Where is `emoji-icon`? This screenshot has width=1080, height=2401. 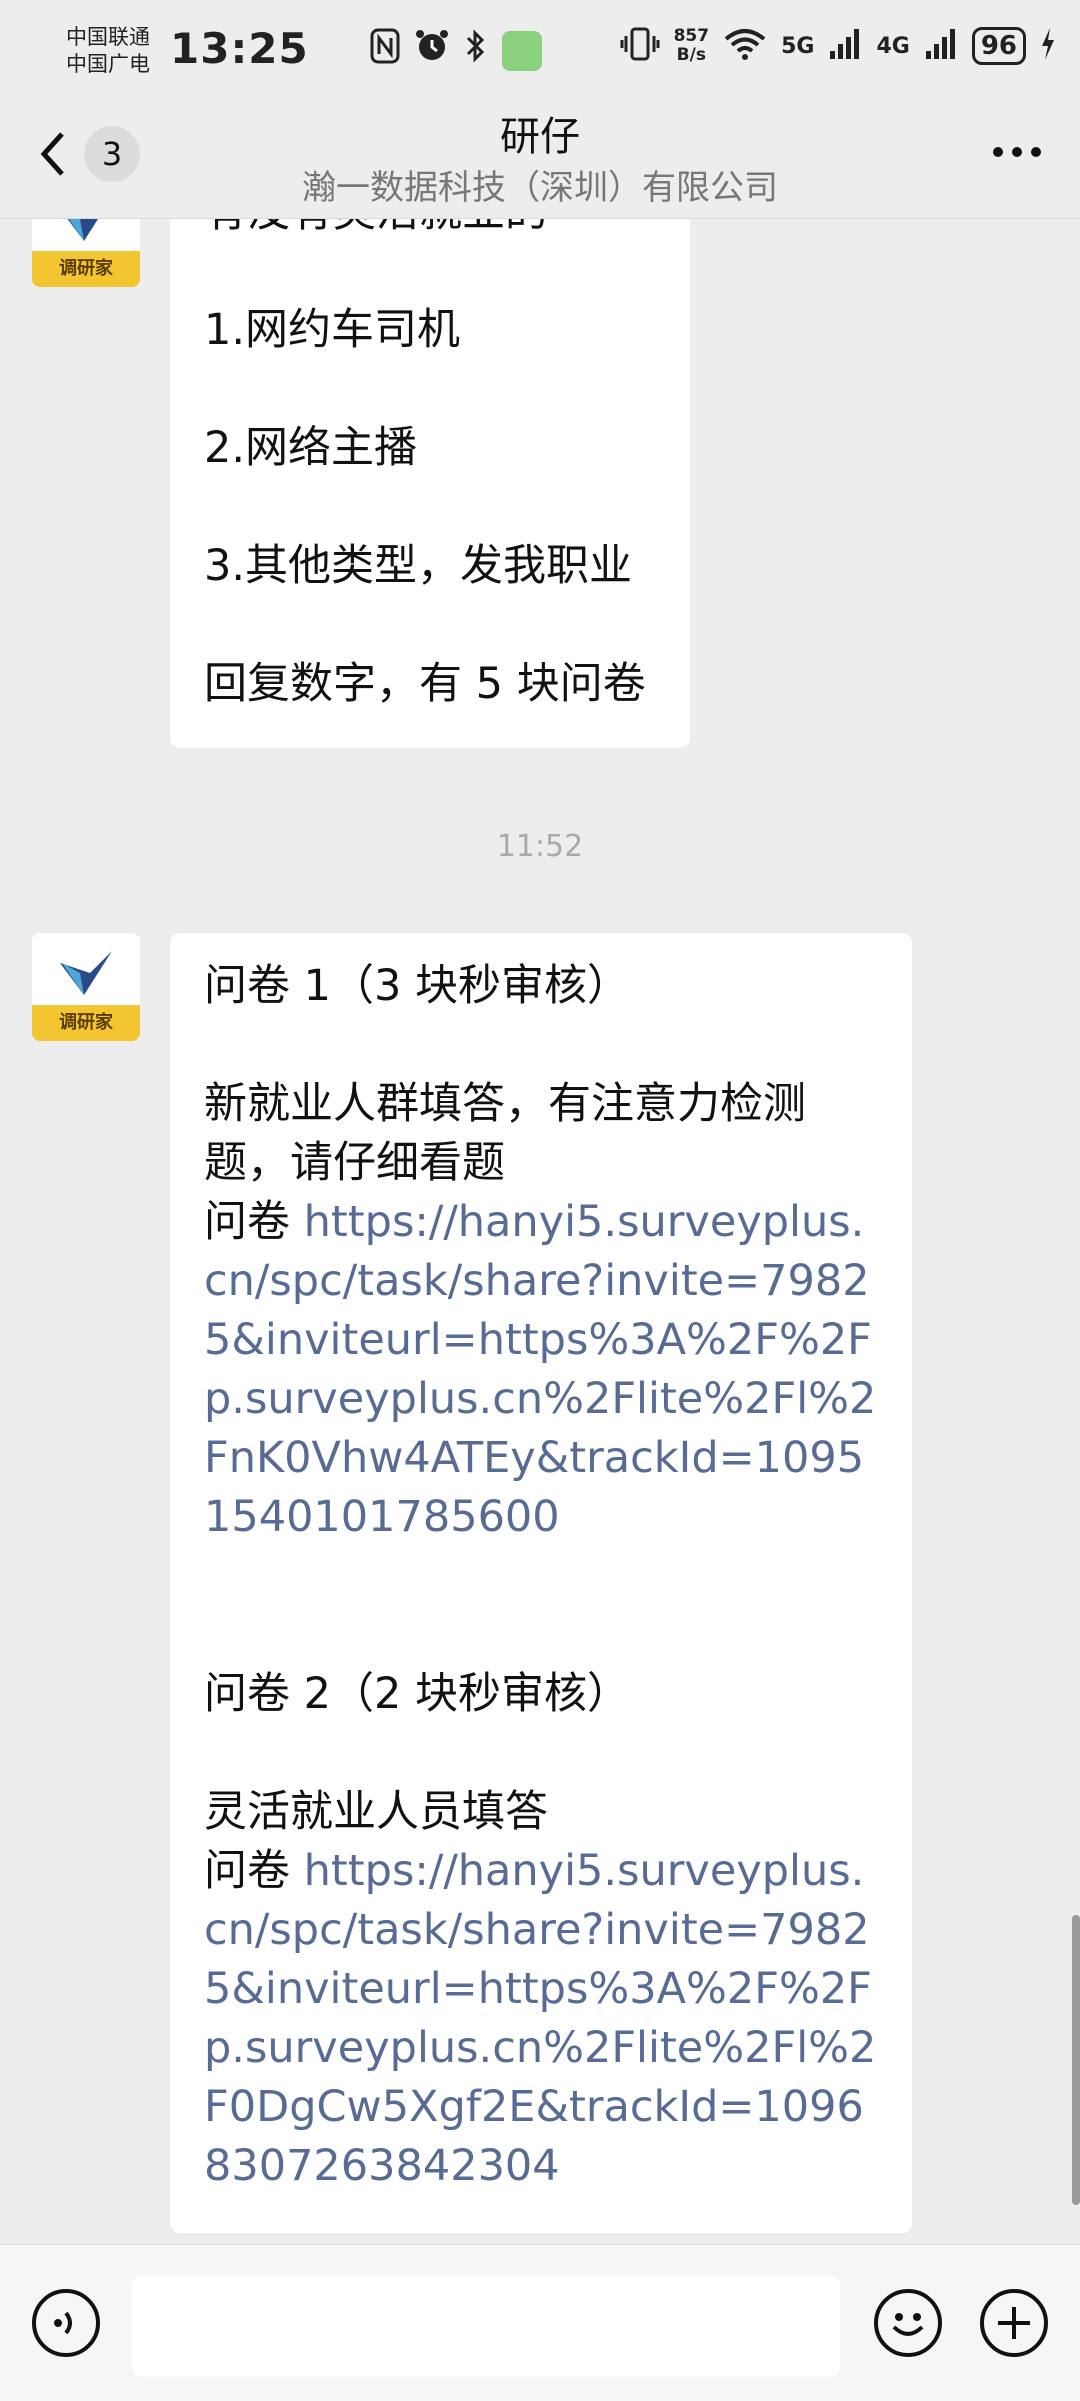 emoji-icon is located at coordinates (908, 2324).